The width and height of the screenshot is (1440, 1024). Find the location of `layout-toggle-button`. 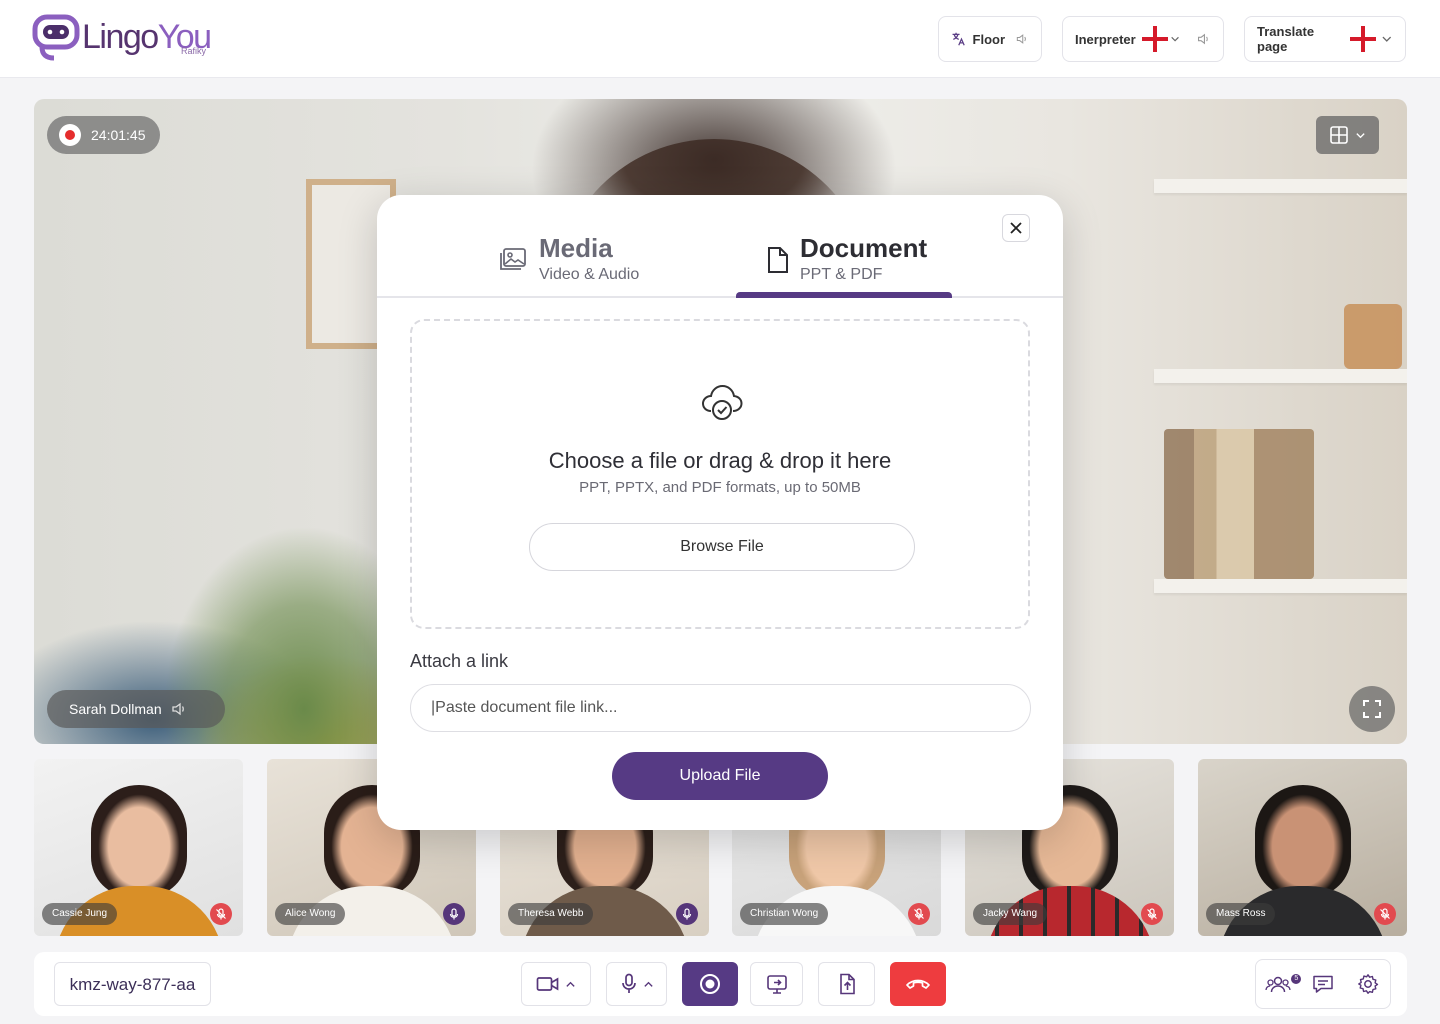

layout-toggle-button is located at coordinates (1347, 135).